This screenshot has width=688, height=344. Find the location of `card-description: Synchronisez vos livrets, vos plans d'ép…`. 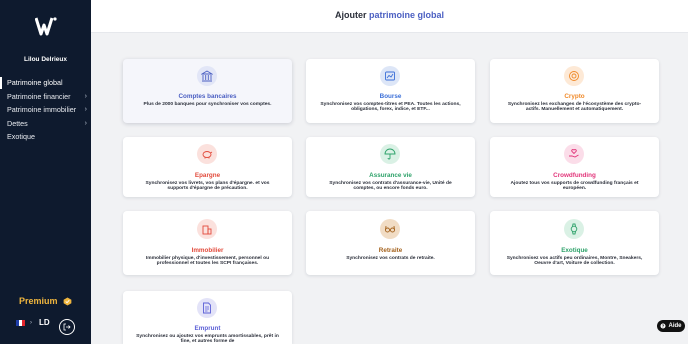

card-description: Synchronisez vos livrets, vos plans d'ép… is located at coordinates (207, 186).